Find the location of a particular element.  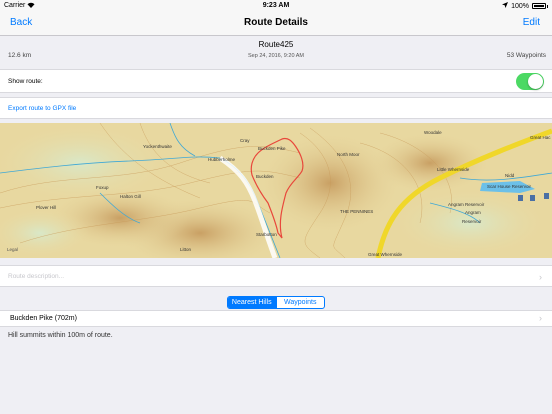

map-label-reservoir: Reservoir is located at coordinates (472, 221).